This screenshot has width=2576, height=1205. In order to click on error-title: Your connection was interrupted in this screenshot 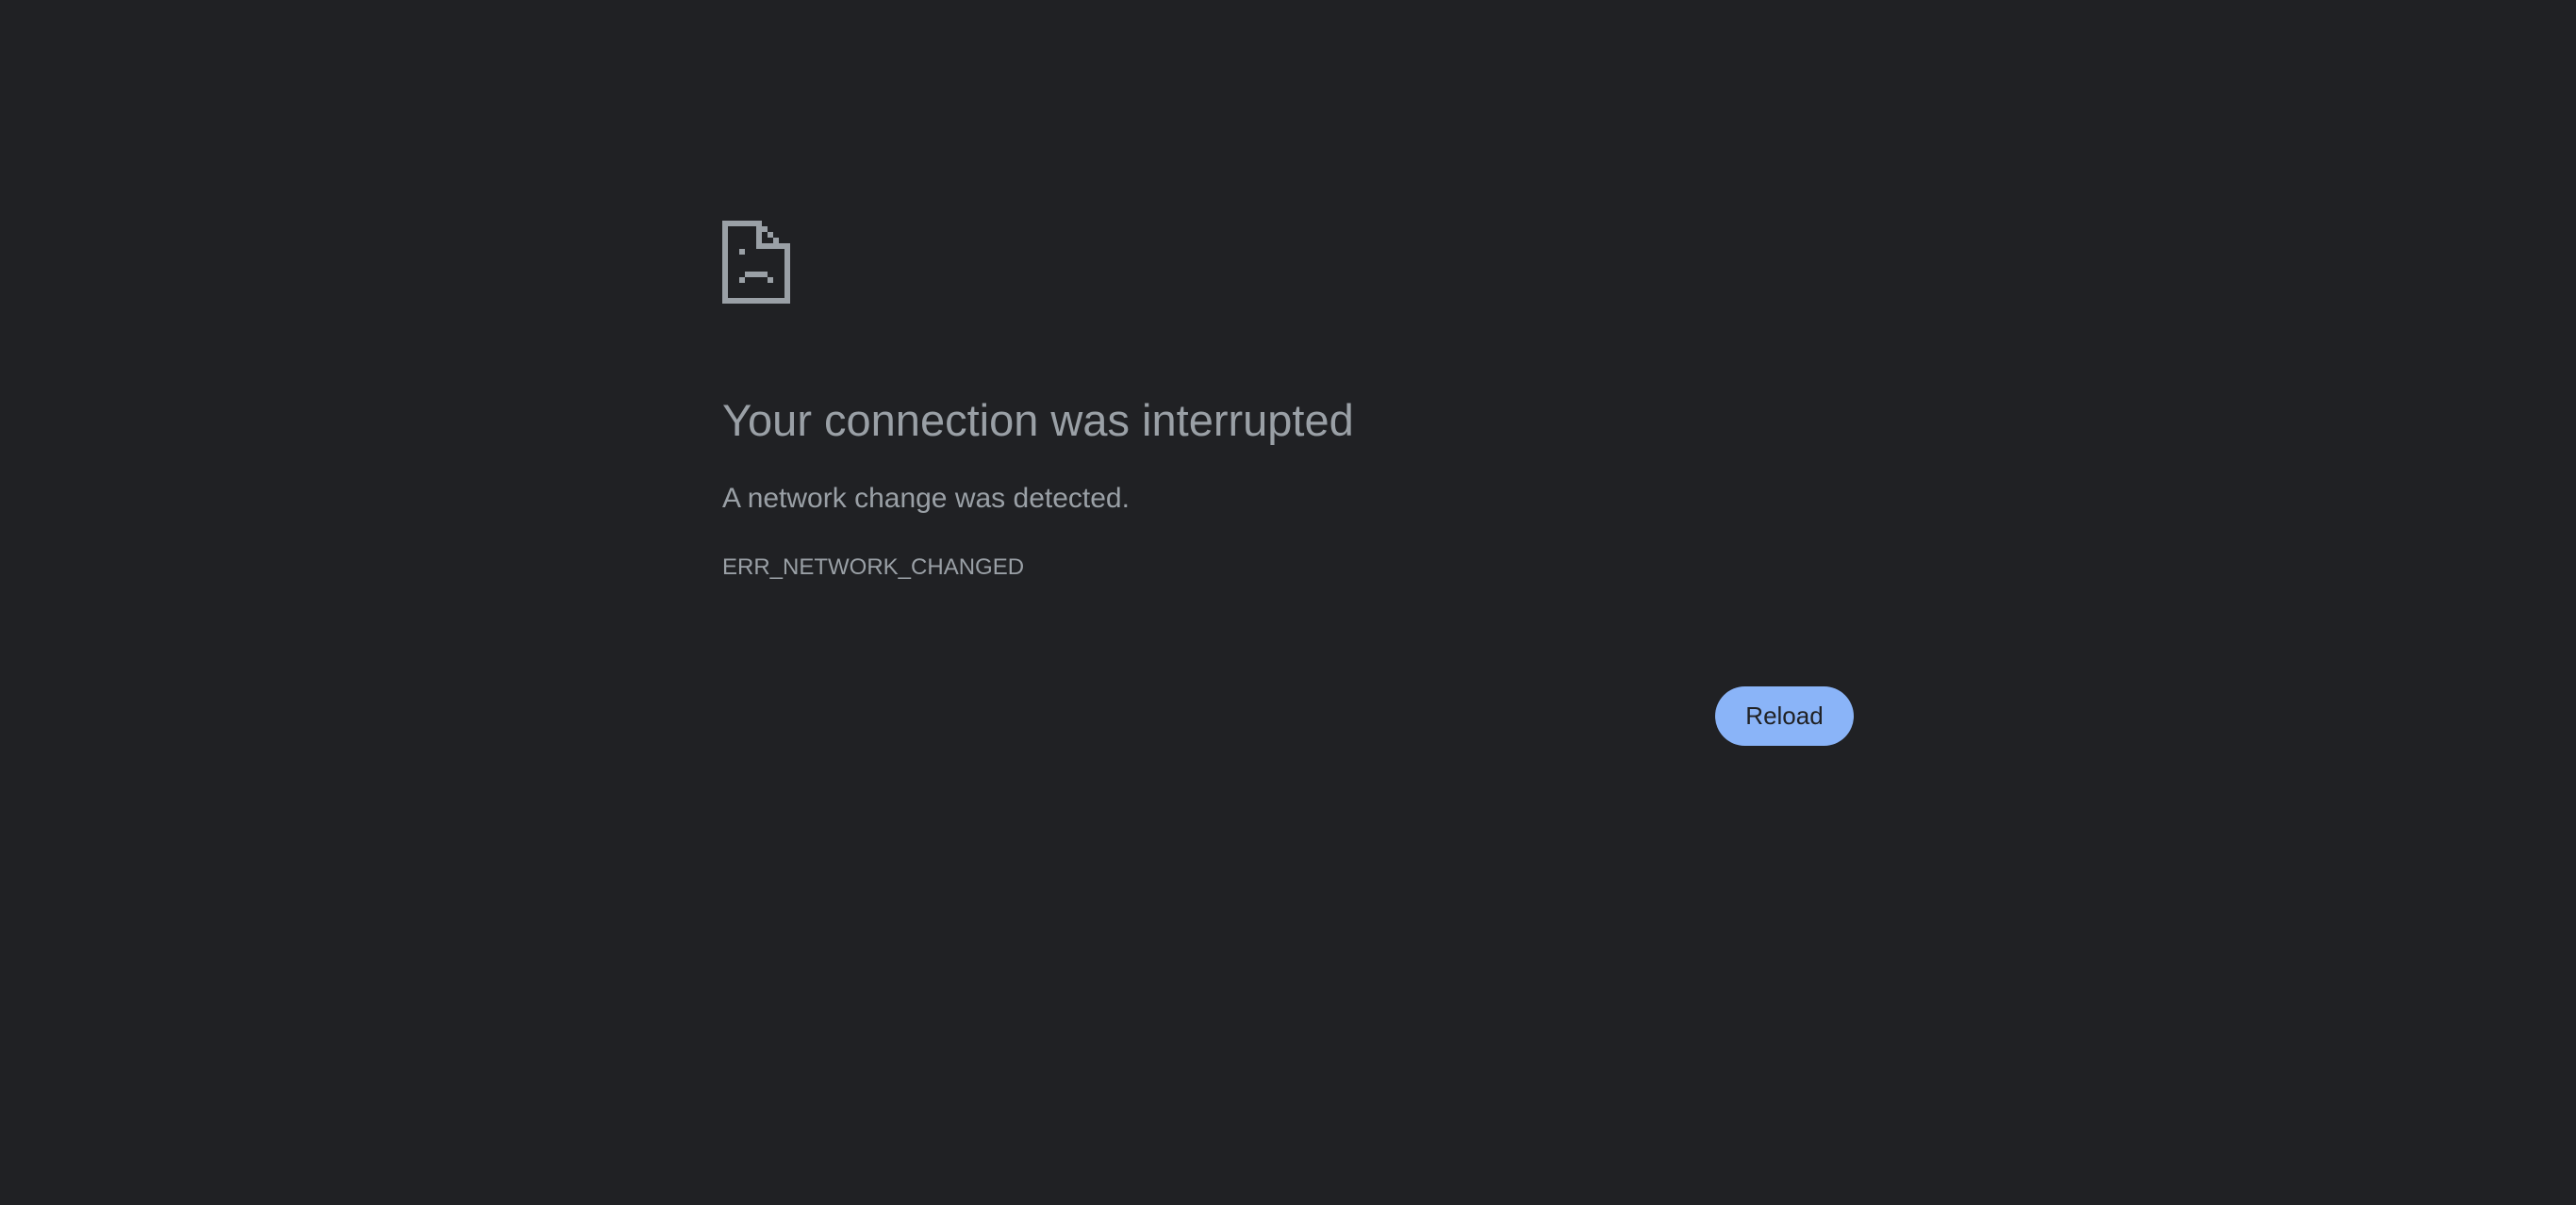, I will do `click(1038, 420)`.